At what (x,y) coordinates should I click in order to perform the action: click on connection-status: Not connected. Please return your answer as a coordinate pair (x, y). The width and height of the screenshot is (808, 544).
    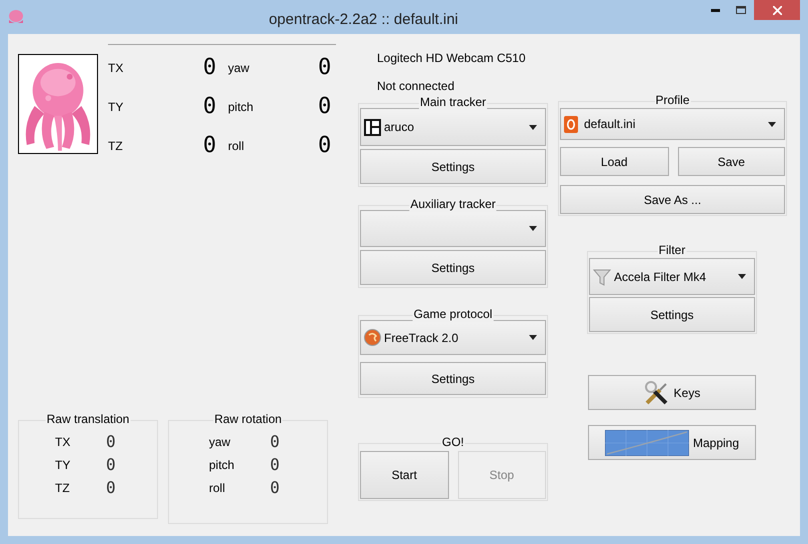
    Looking at the image, I should click on (416, 86).